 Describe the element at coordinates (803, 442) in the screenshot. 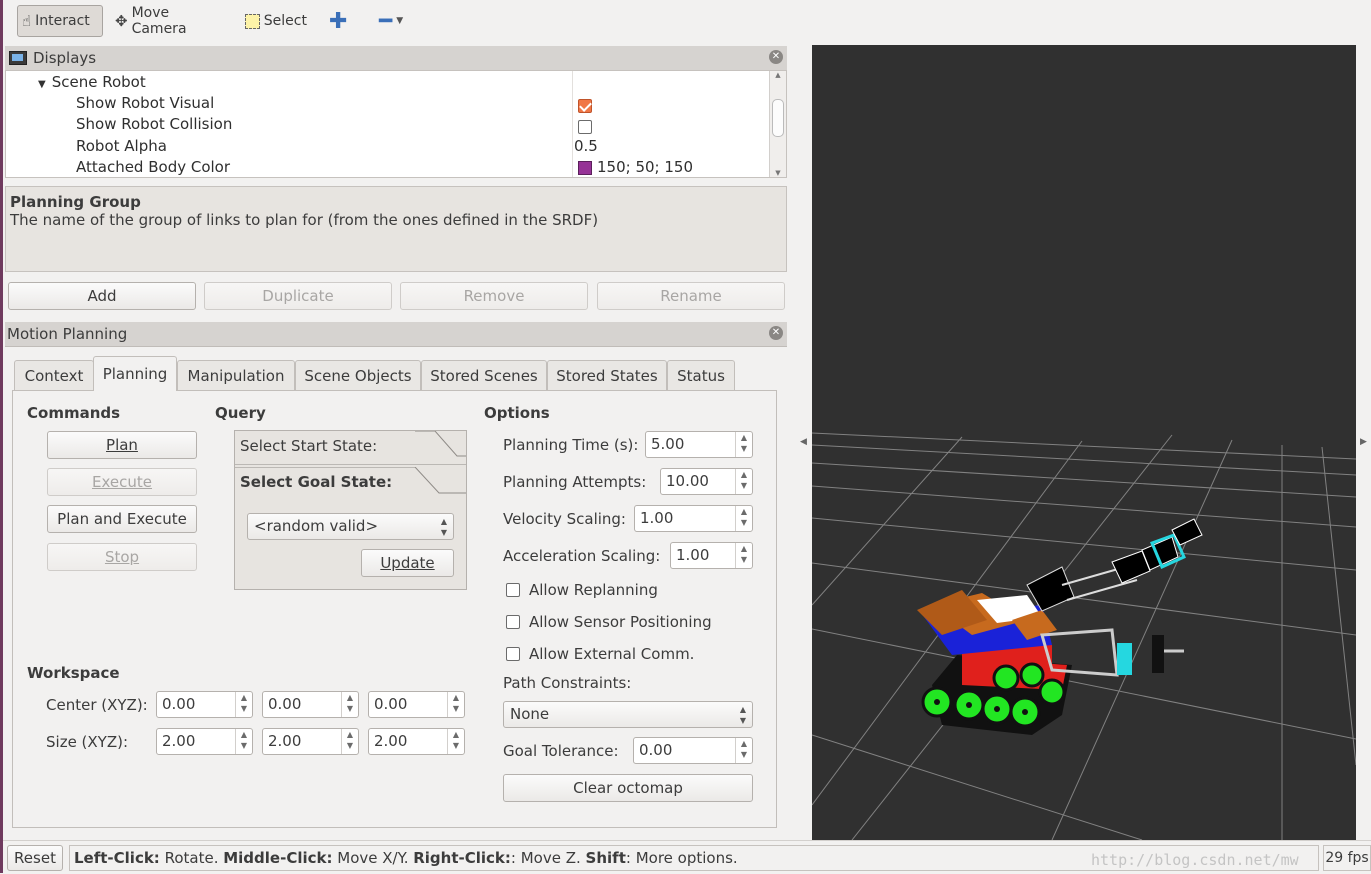

I see `splitter-left-arrow-icon: ◀` at that location.